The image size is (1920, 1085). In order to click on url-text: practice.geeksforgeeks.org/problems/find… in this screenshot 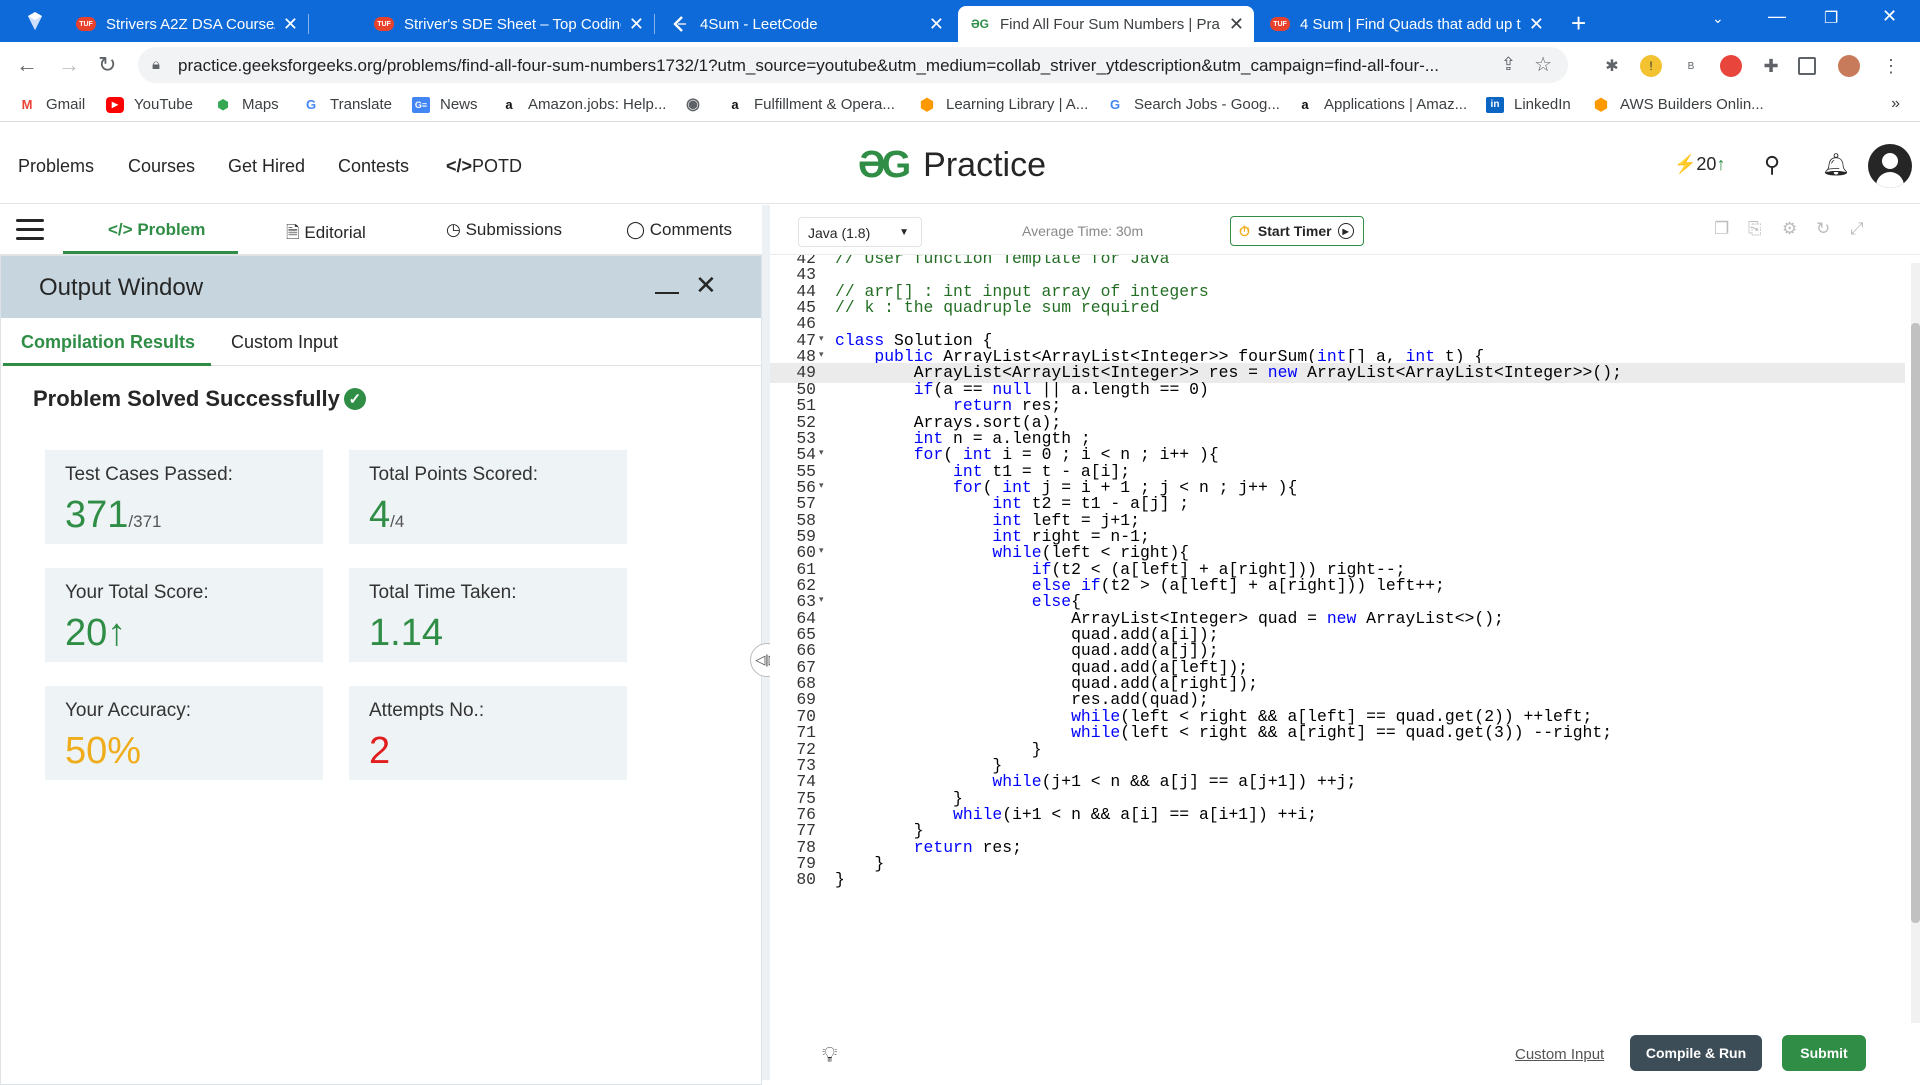, I will do `click(838, 66)`.